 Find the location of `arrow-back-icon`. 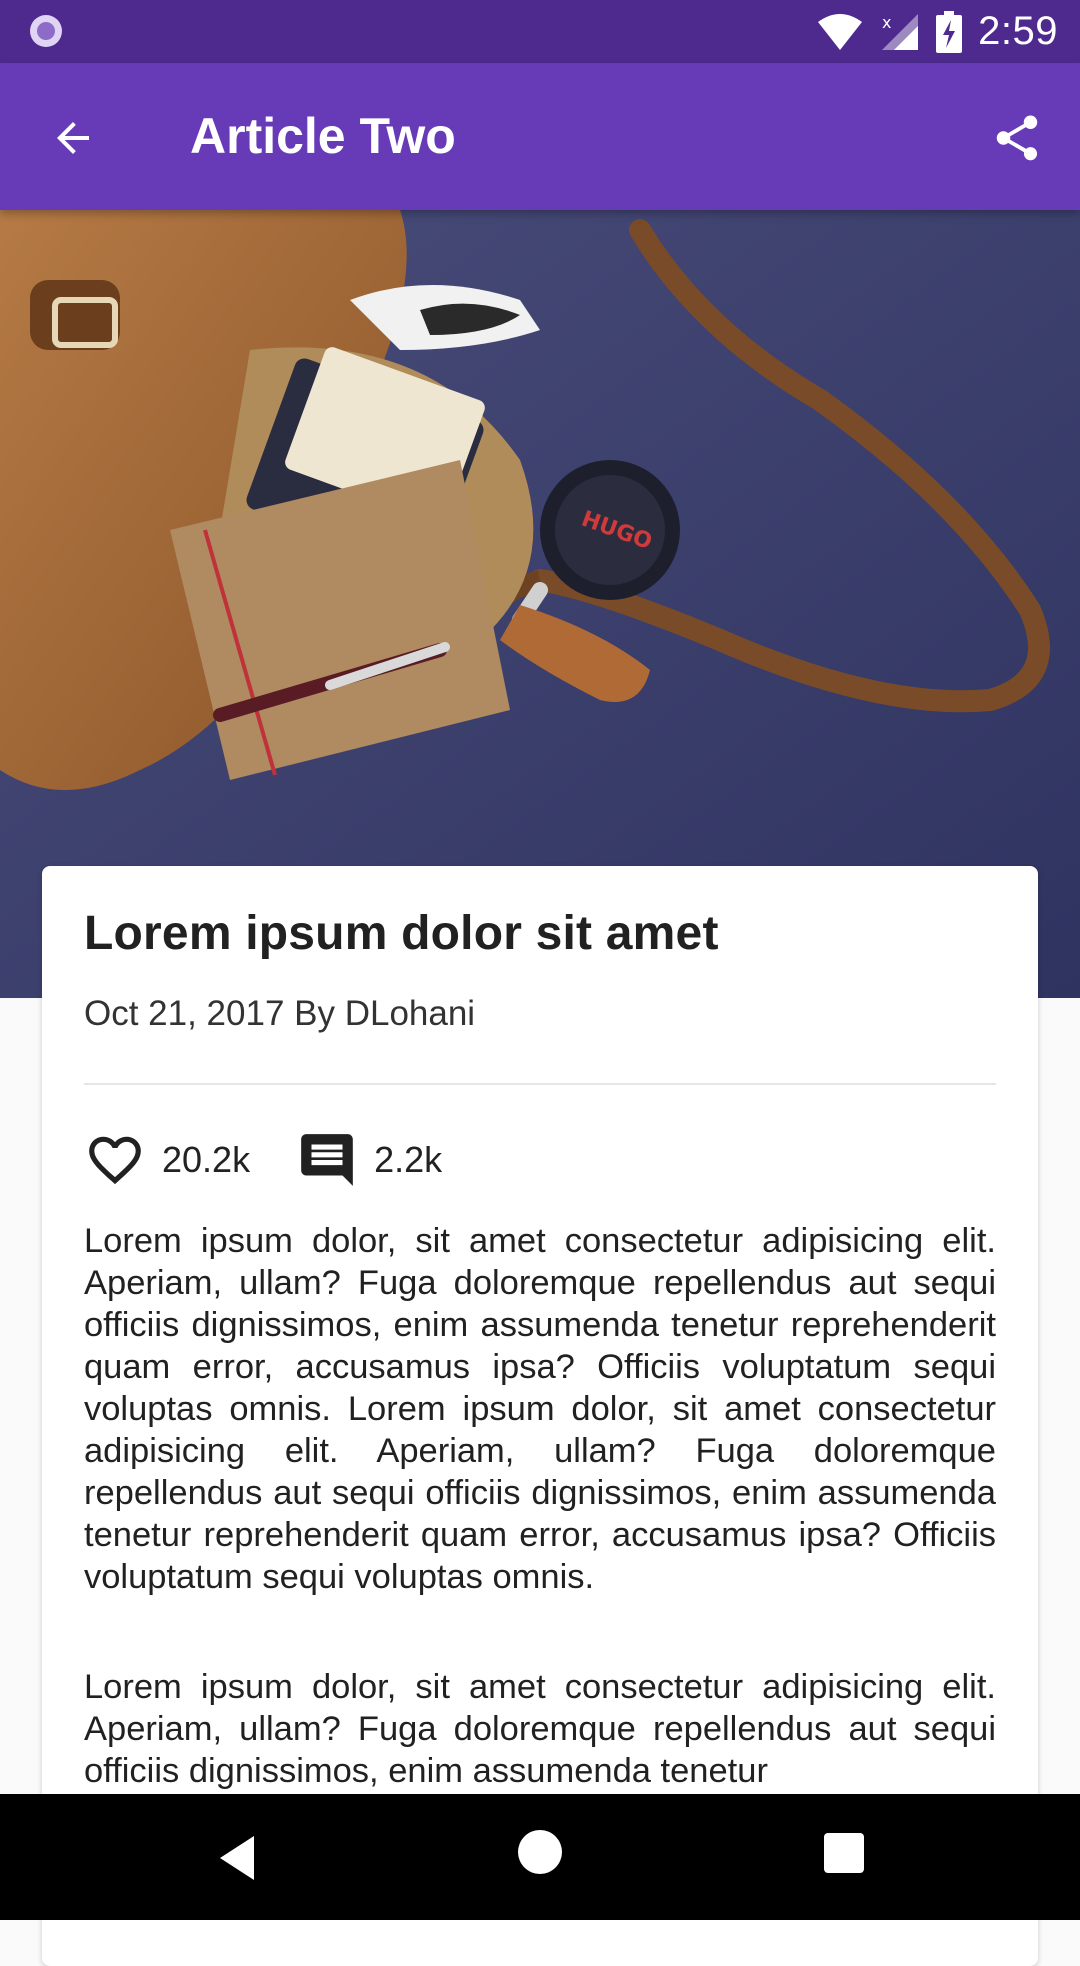

arrow-back-icon is located at coordinates (73, 138).